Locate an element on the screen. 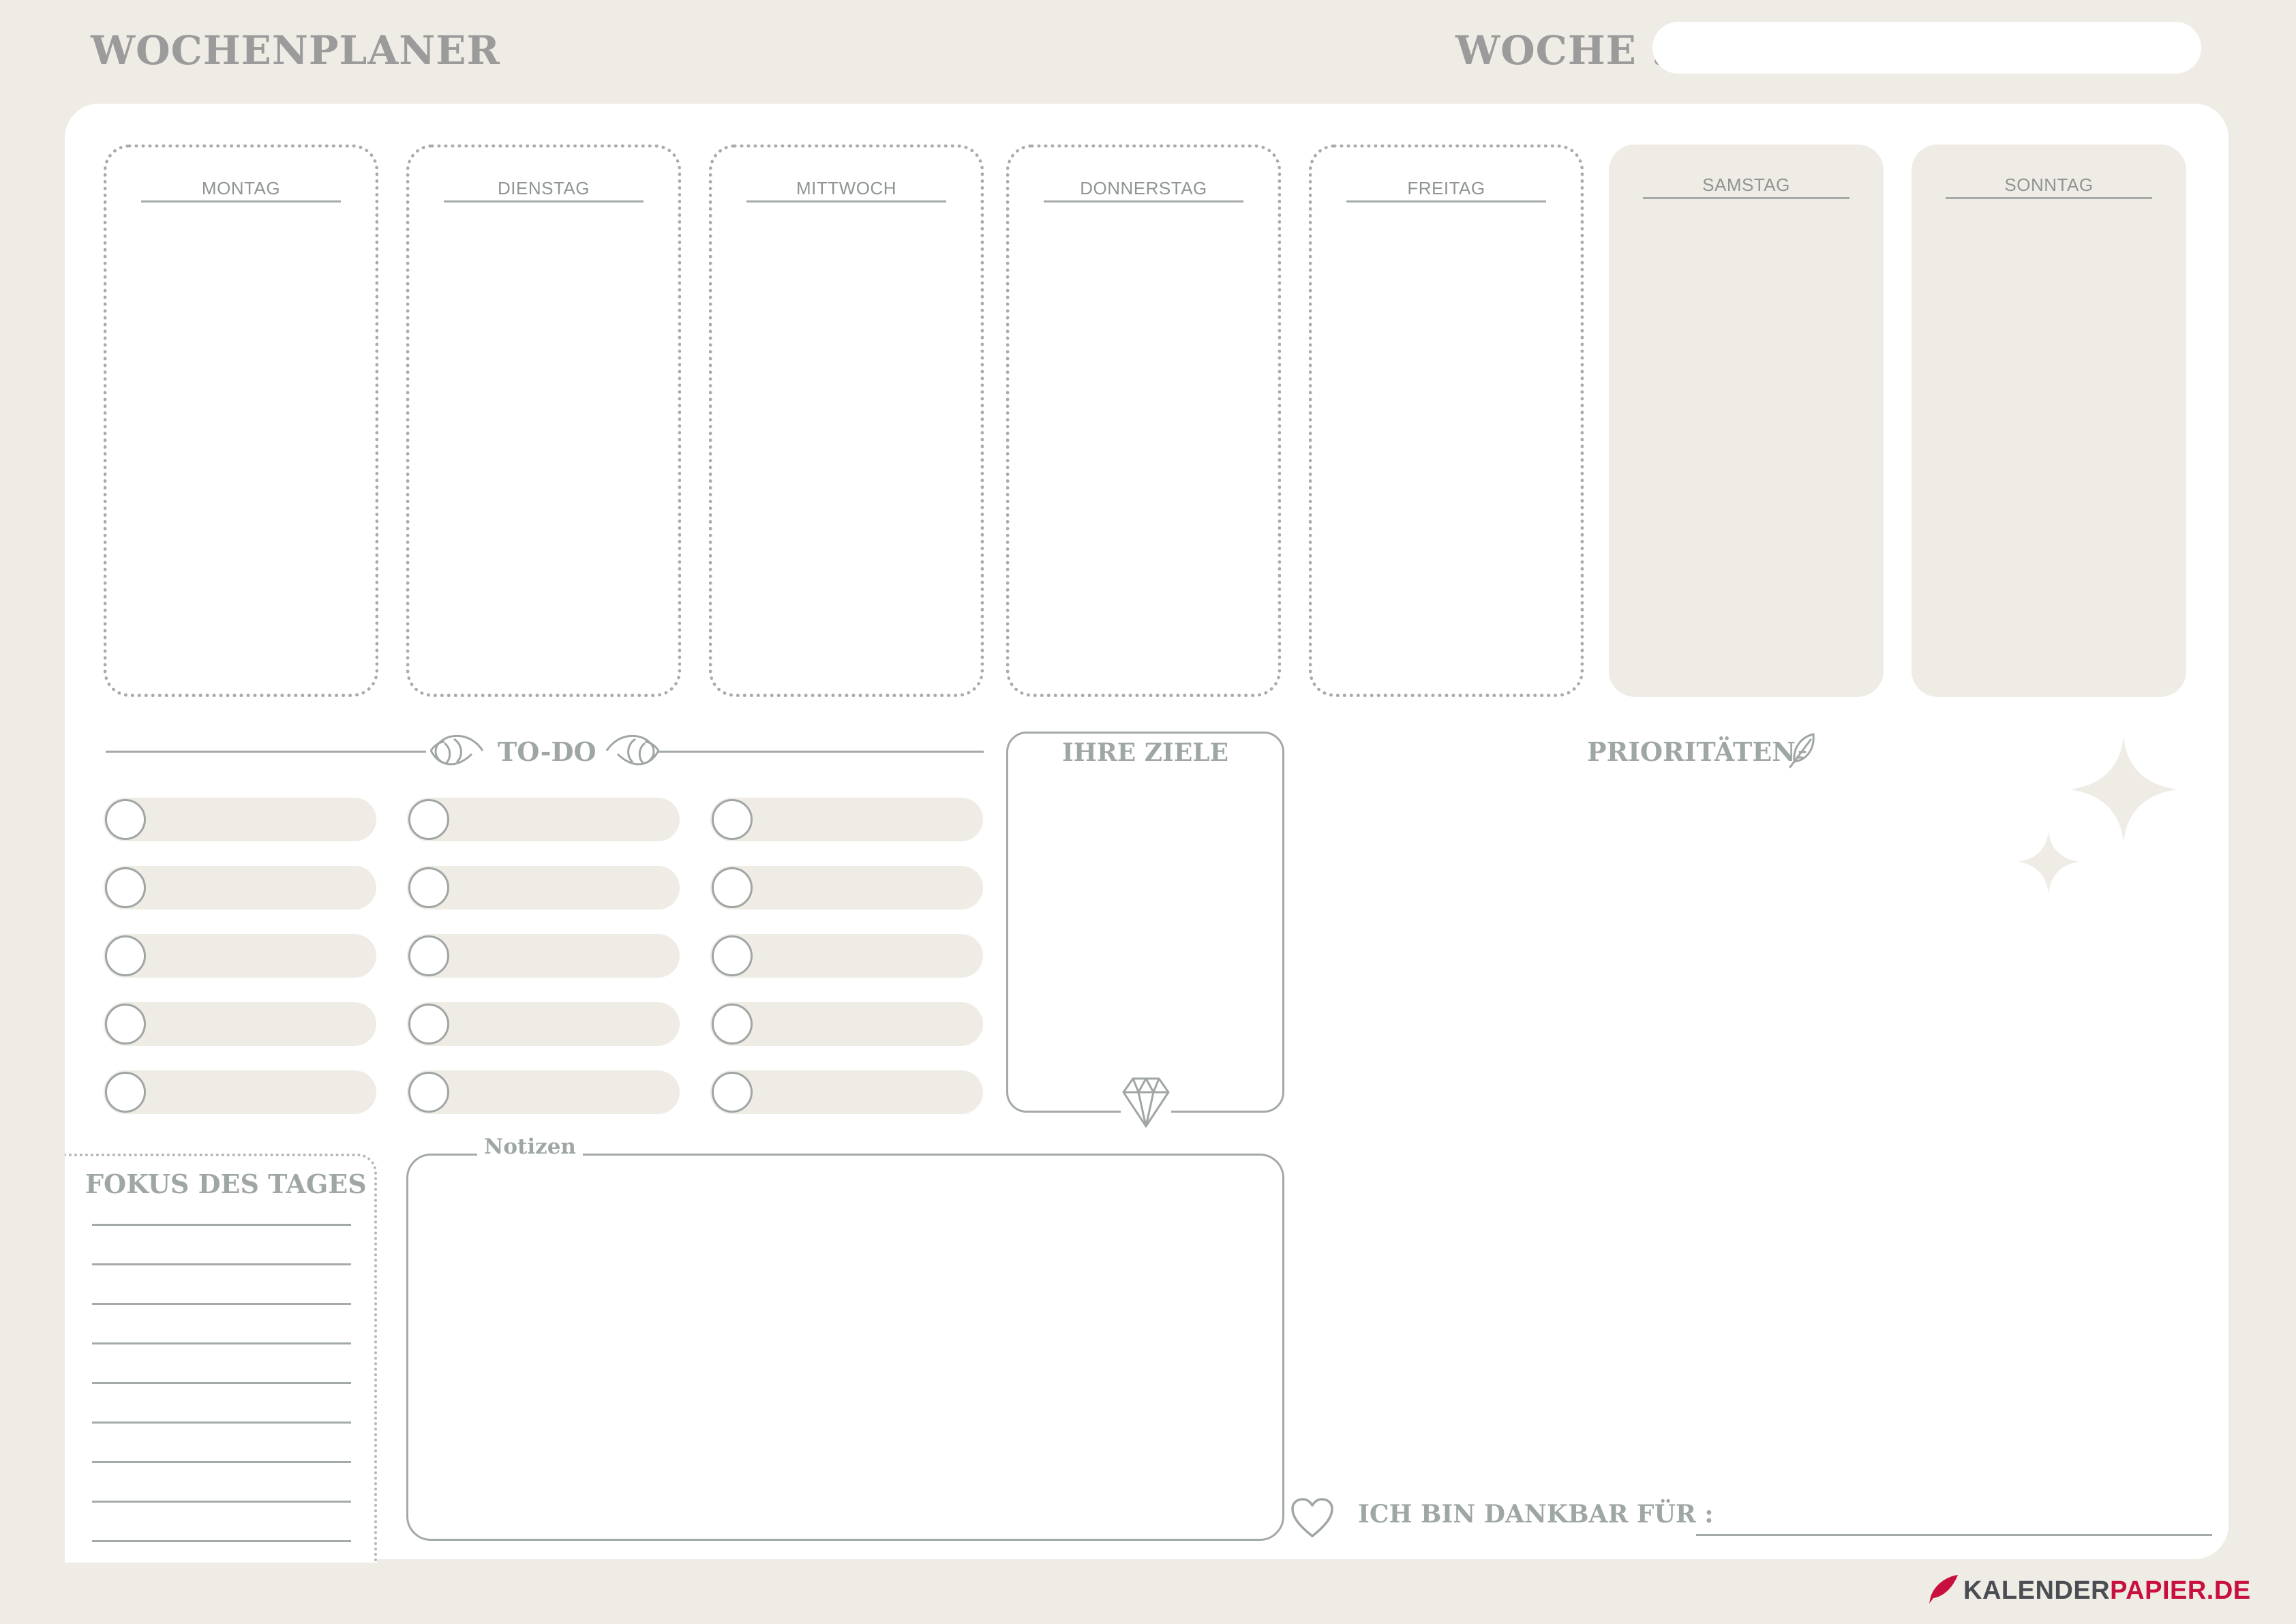  day-column-saturday: SAMSTAG is located at coordinates (1747, 421).